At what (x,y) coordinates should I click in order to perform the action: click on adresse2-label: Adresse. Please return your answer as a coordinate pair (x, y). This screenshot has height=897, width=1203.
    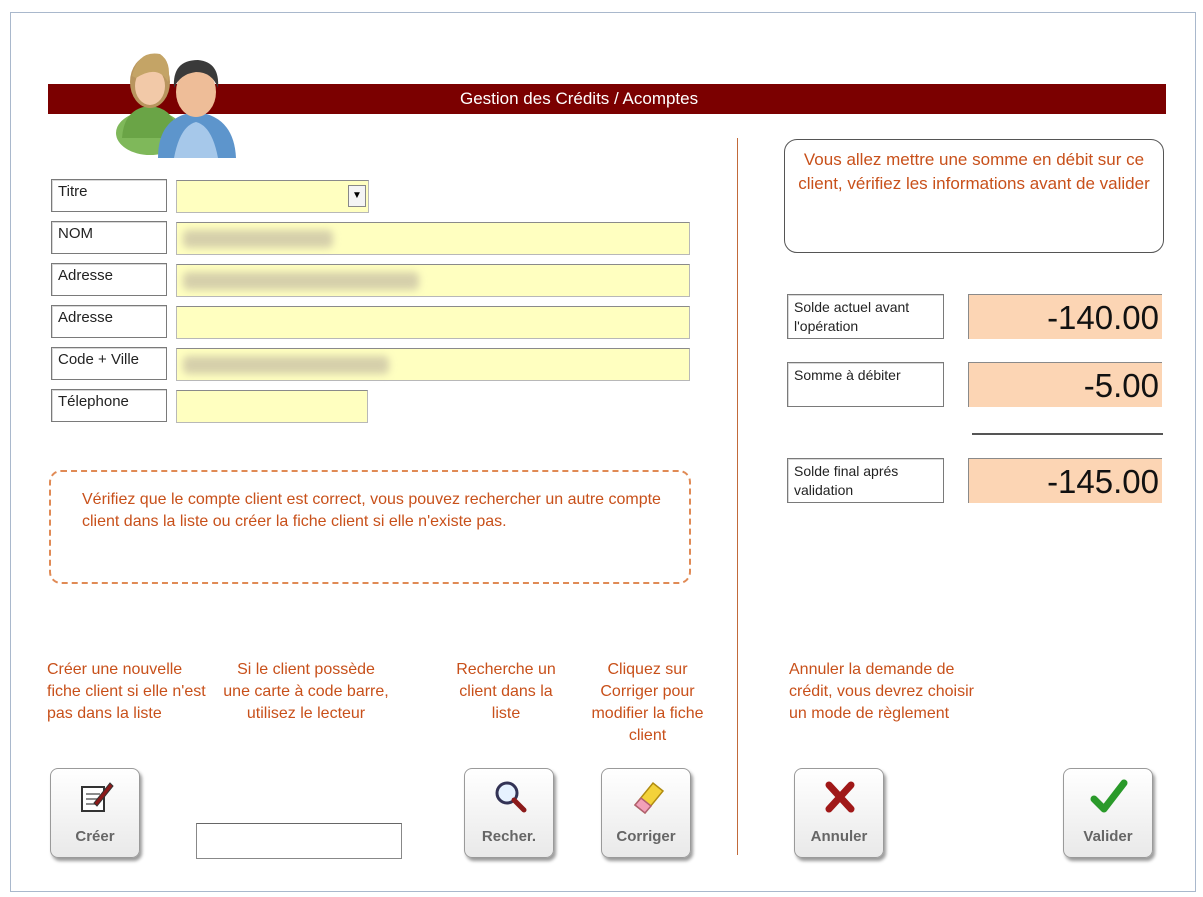
    Looking at the image, I should click on (109, 321).